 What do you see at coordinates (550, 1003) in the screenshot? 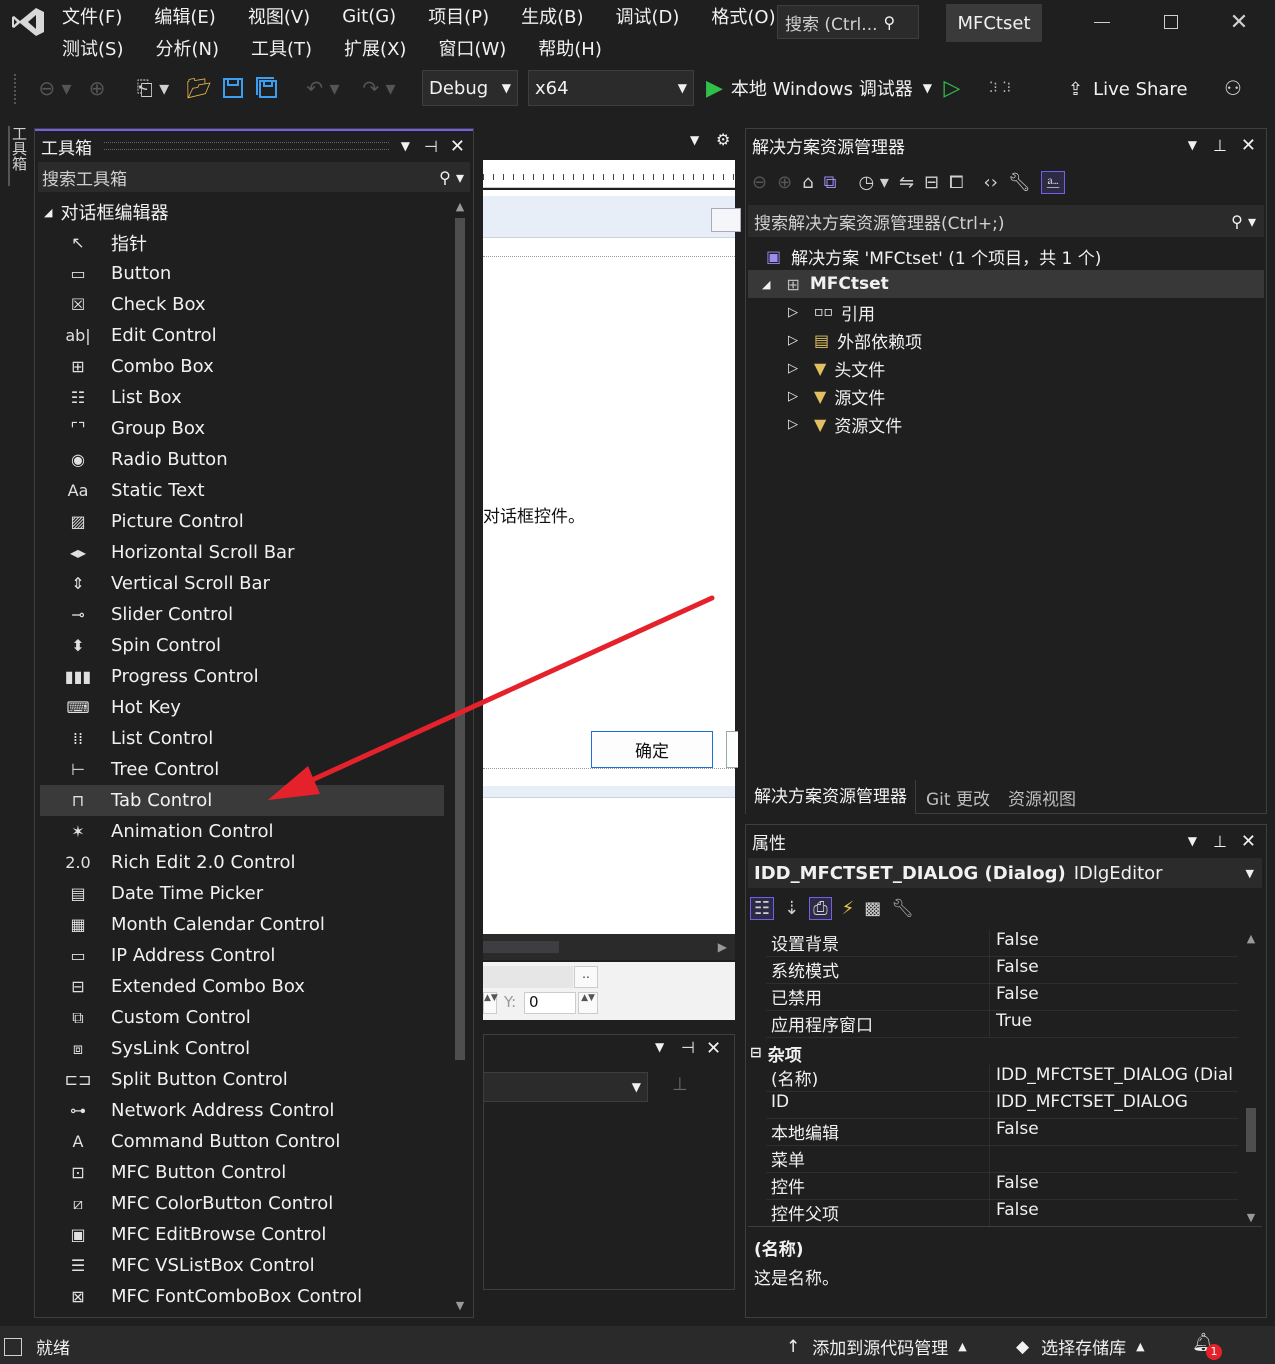
I see `y-input: 0` at bounding box center [550, 1003].